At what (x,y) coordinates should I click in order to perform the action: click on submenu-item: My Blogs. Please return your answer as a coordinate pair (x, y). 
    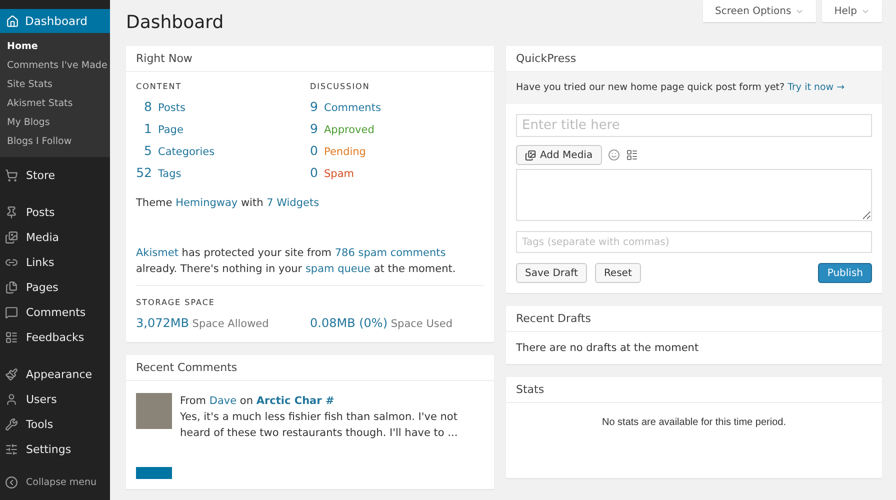
    Looking at the image, I should click on (55, 122).